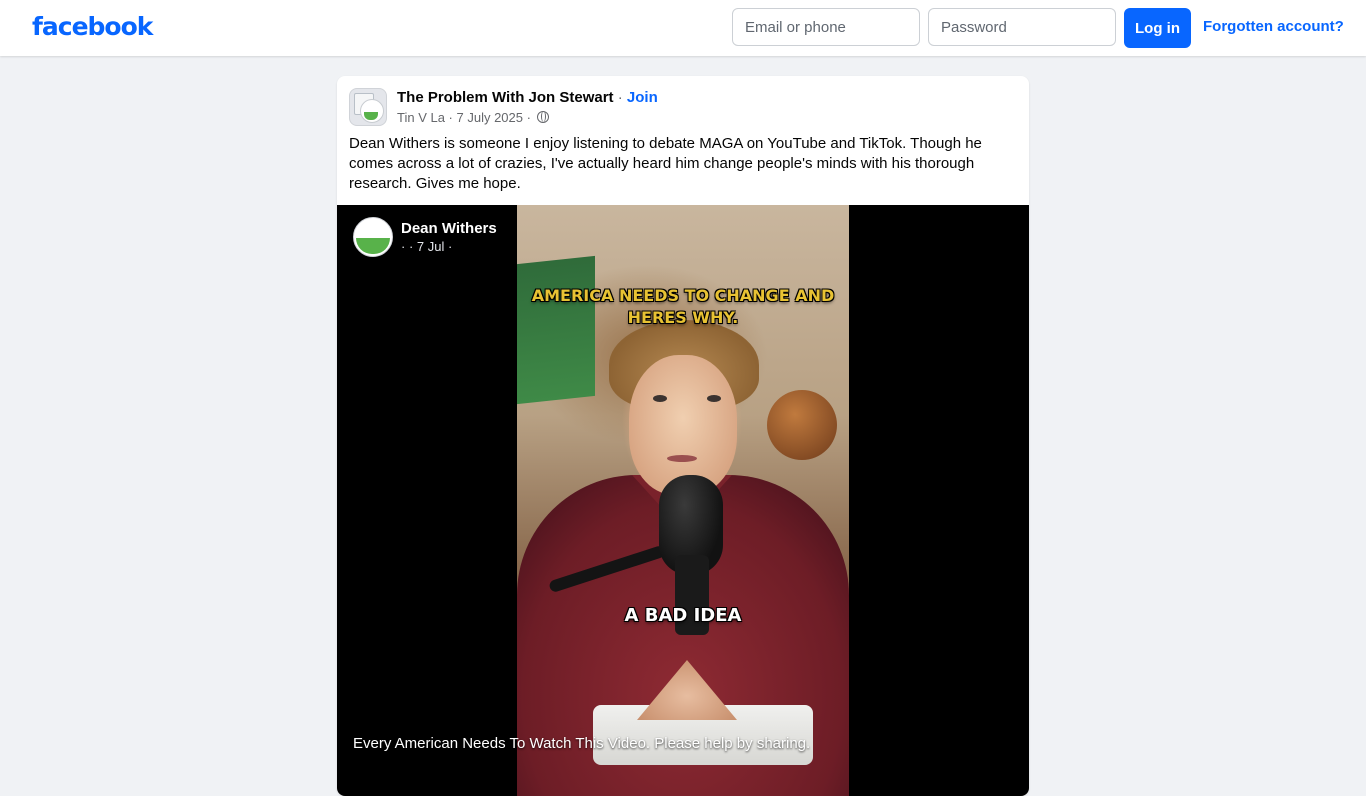  Describe the element at coordinates (683, 425) in the screenshot. I see `person-face` at that location.